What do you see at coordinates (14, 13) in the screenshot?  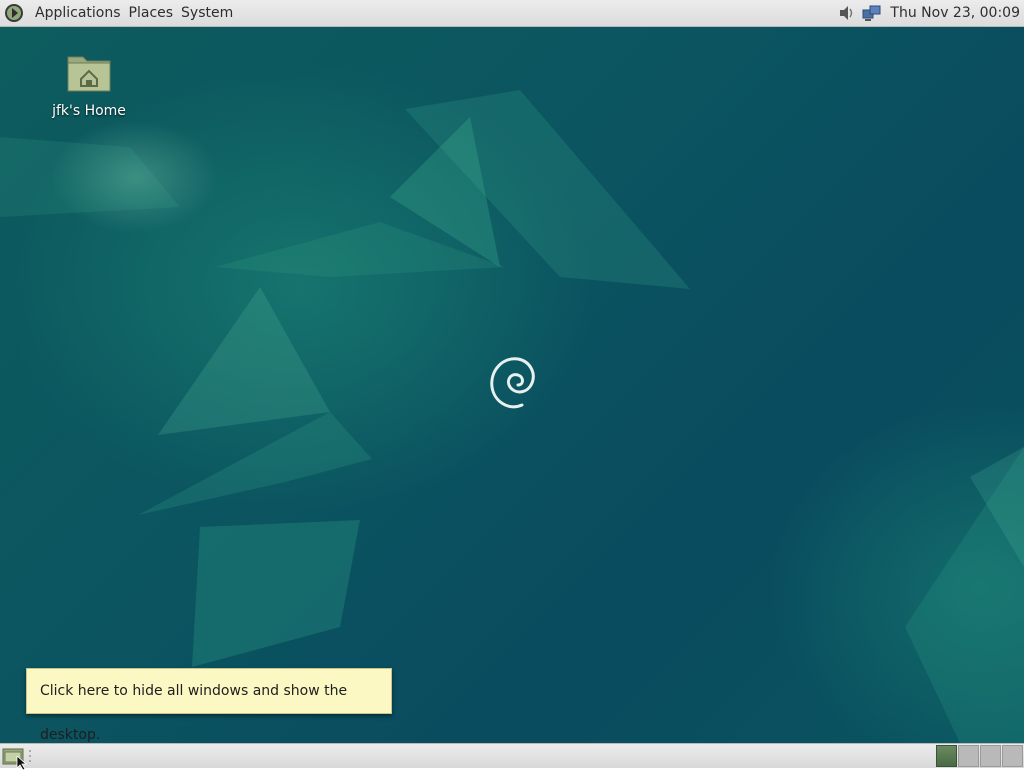 I see `debian-menu-icon` at bounding box center [14, 13].